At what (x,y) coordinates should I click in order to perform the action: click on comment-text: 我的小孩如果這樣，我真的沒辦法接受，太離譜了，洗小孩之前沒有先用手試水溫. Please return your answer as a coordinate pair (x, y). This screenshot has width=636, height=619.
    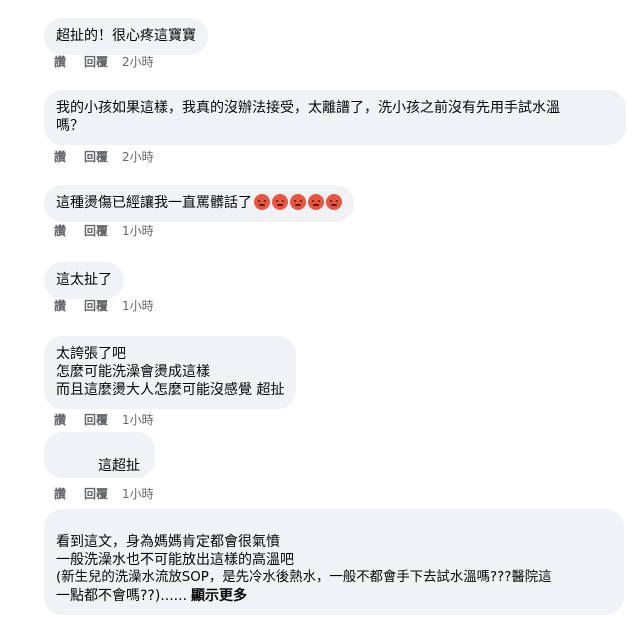
    Looking at the image, I should click on (308, 108).